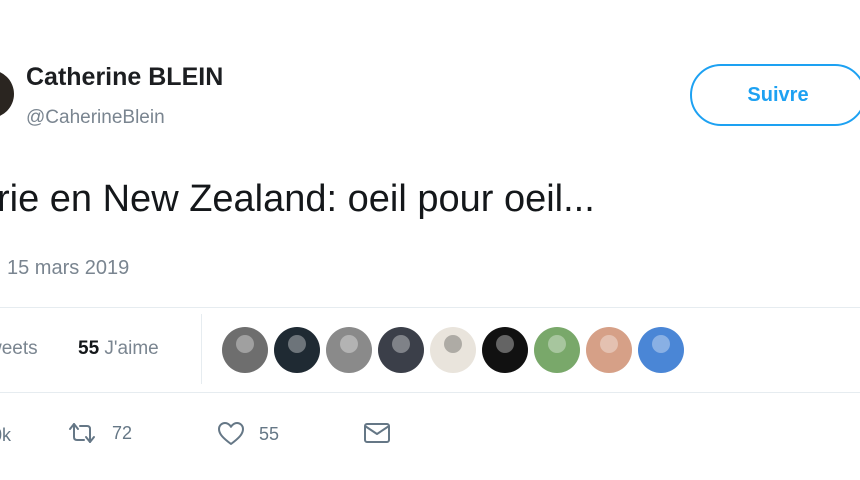 The image size is (860, 480). What do you see at coordinates (122, 432) in the screenshot?
I see `retweet-count: 72` at bounding box center [122, 432].